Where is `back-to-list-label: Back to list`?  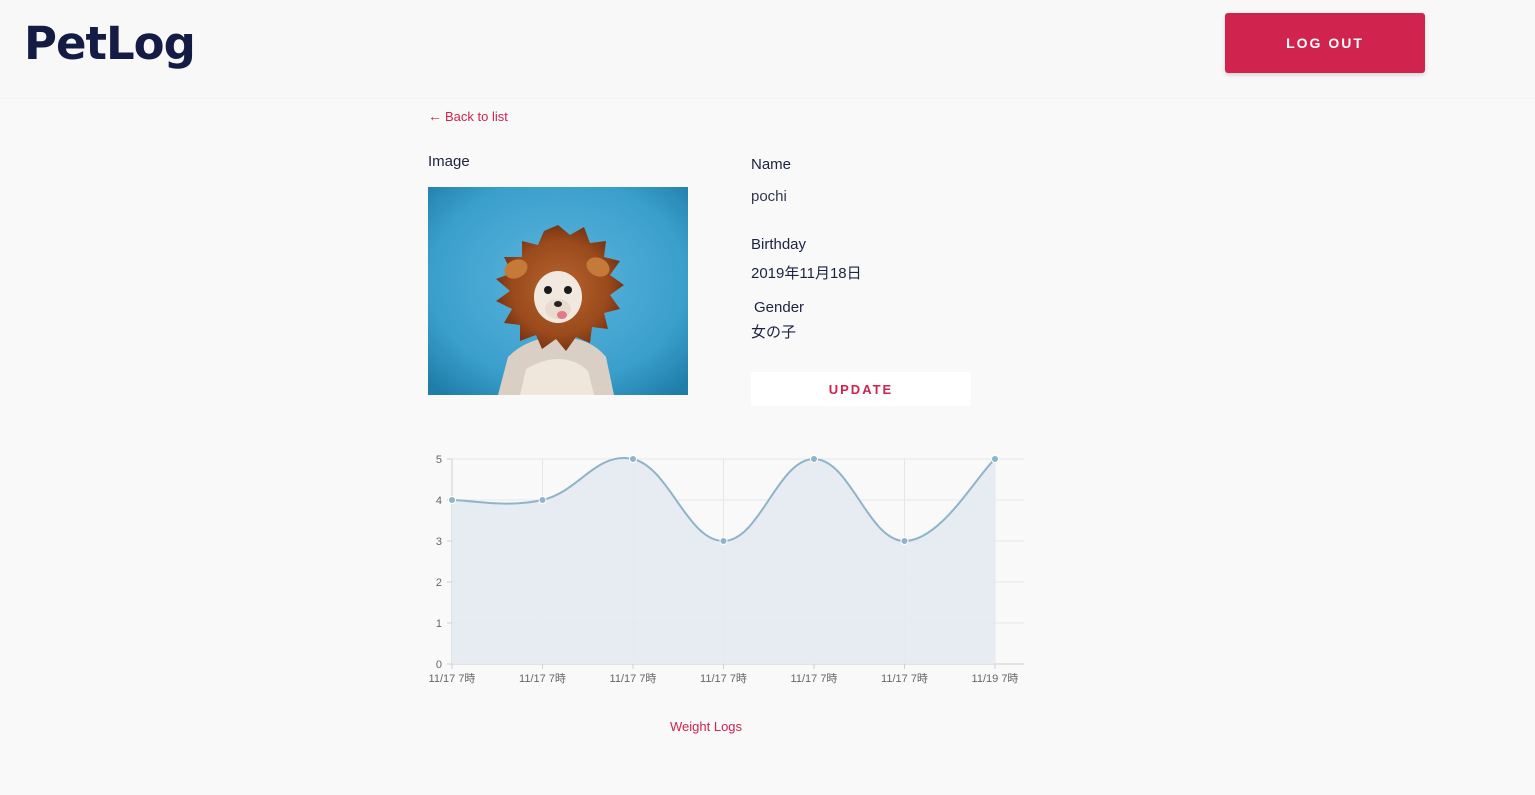 back-to-list-label: Back to list is located at coordinates (476, 116).